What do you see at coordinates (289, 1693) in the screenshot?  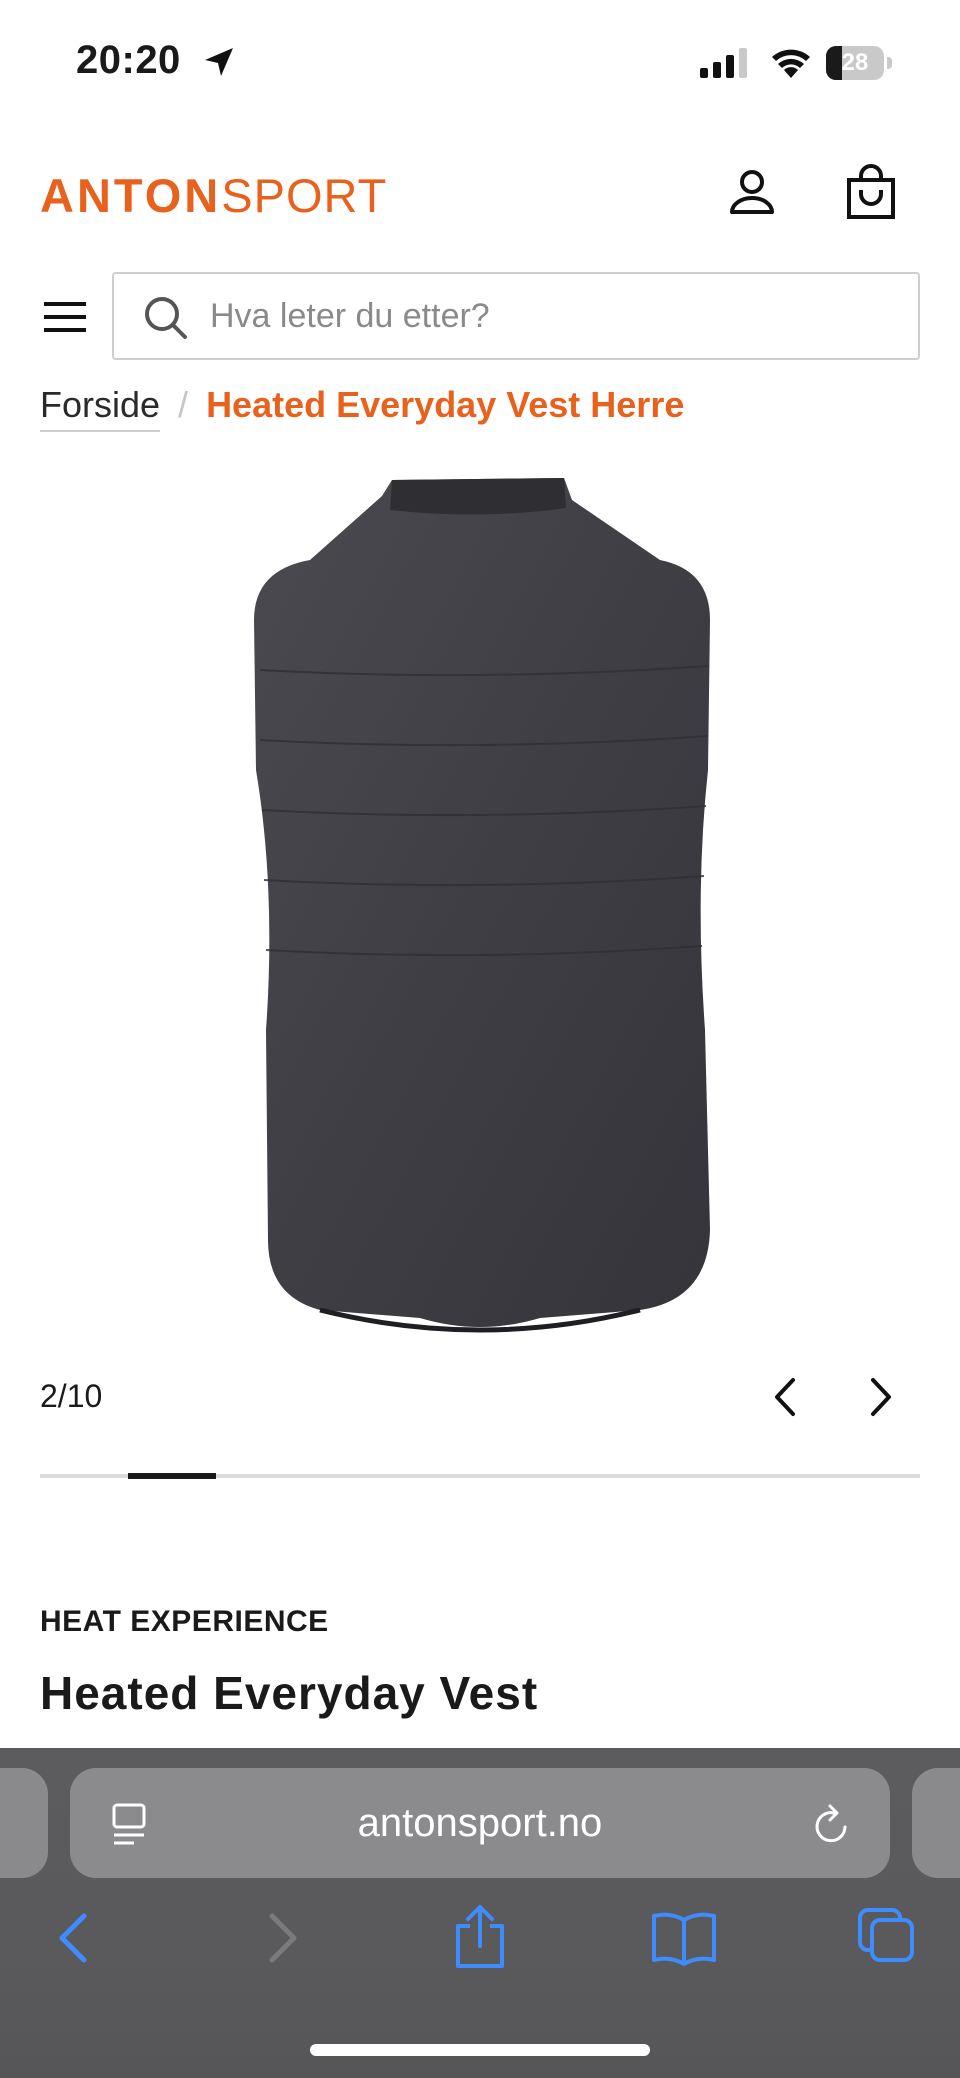 I see `product-title: Heated Everyday Vest` at bounding box center [289, 1693].